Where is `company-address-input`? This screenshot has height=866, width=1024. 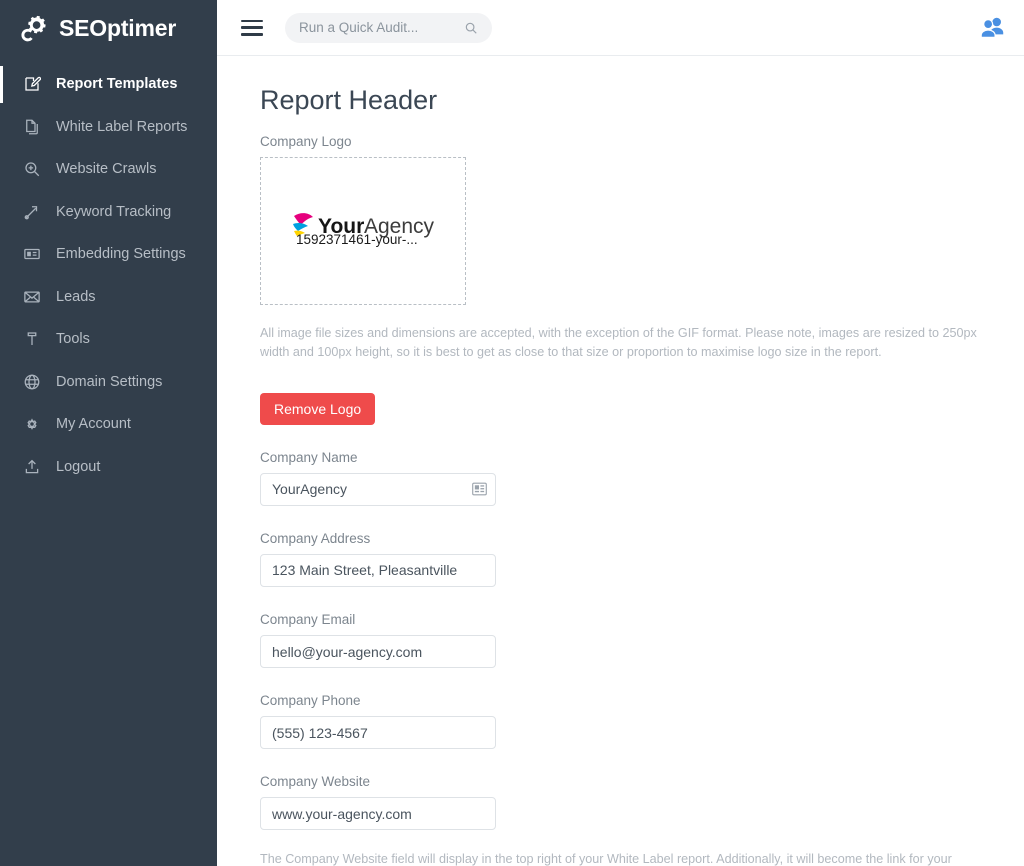 company-address-input is located at coordinates (378, 570).